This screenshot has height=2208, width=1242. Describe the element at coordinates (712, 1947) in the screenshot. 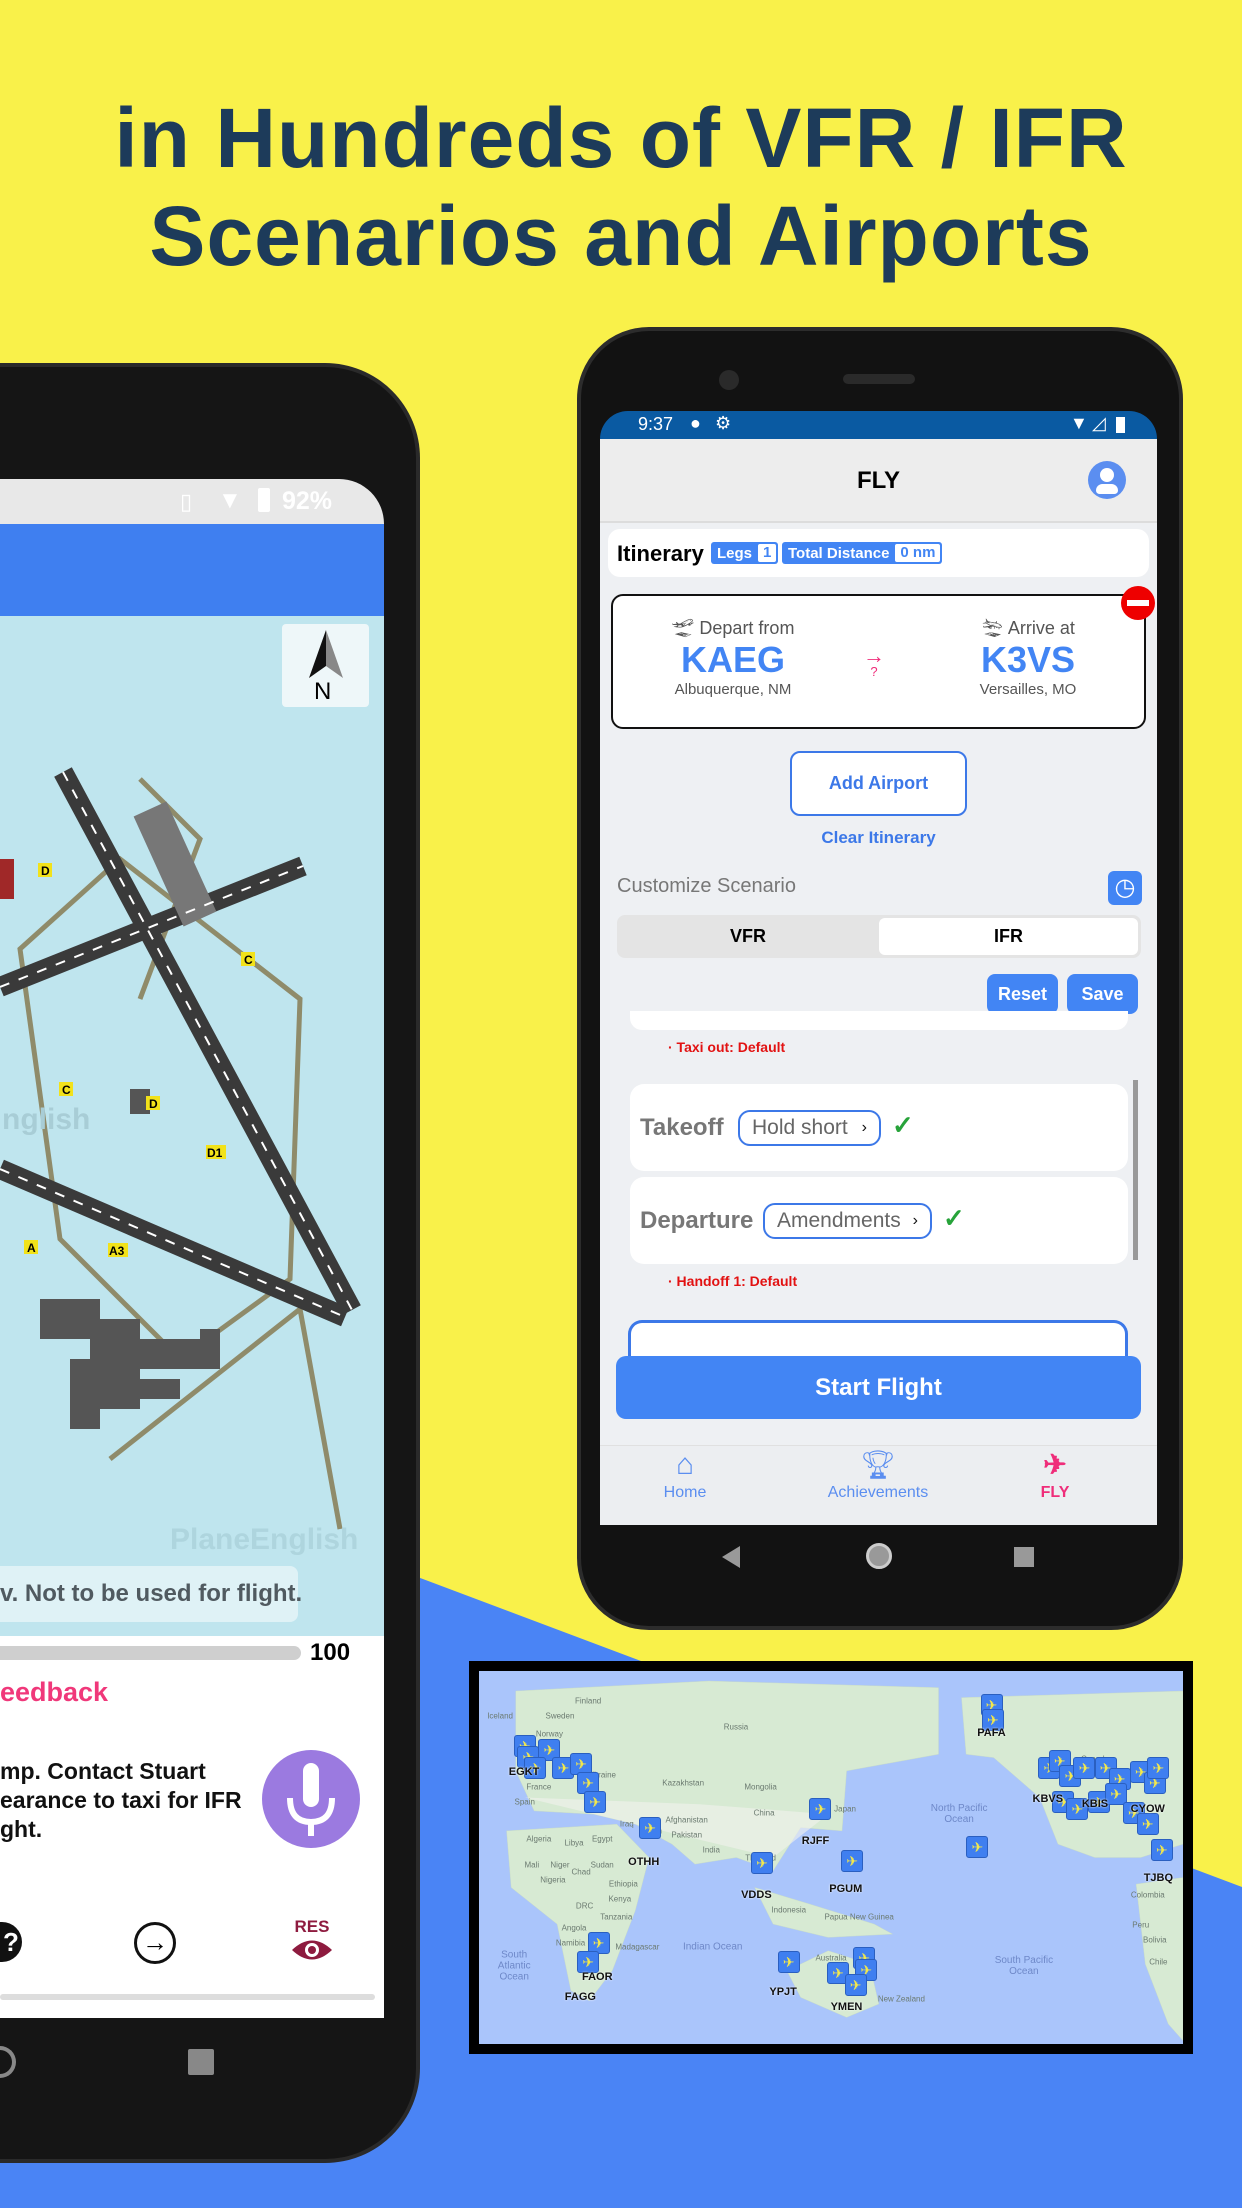

I see `ocean-label: Indian Ocean` at that location.